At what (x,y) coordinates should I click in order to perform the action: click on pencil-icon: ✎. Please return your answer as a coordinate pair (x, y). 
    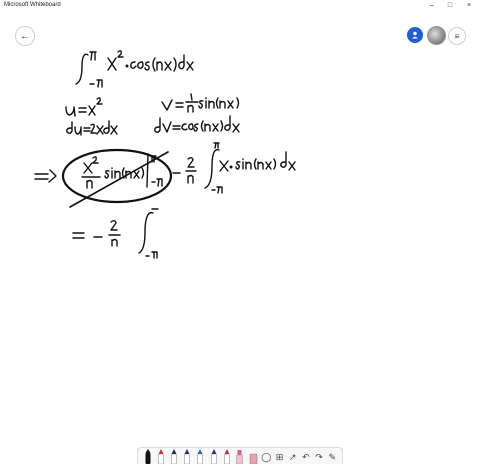
    Looking at the image, I should click on (332, 457).